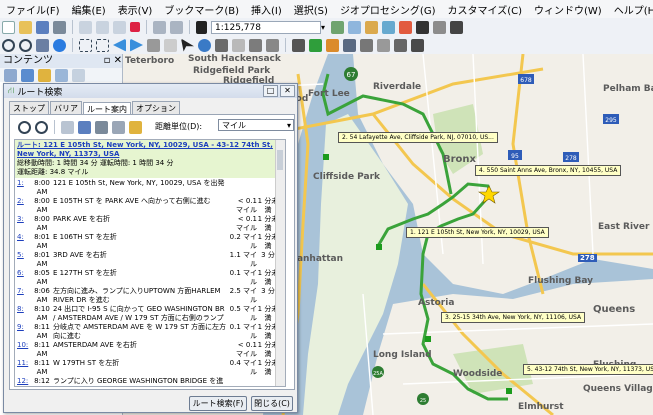 This screenshot has height=415, width=653. What do you see at coordinates (323, 27) in the screenshot?
I see `chevron-down-icon: ▾` at bounding box center [323, 27].